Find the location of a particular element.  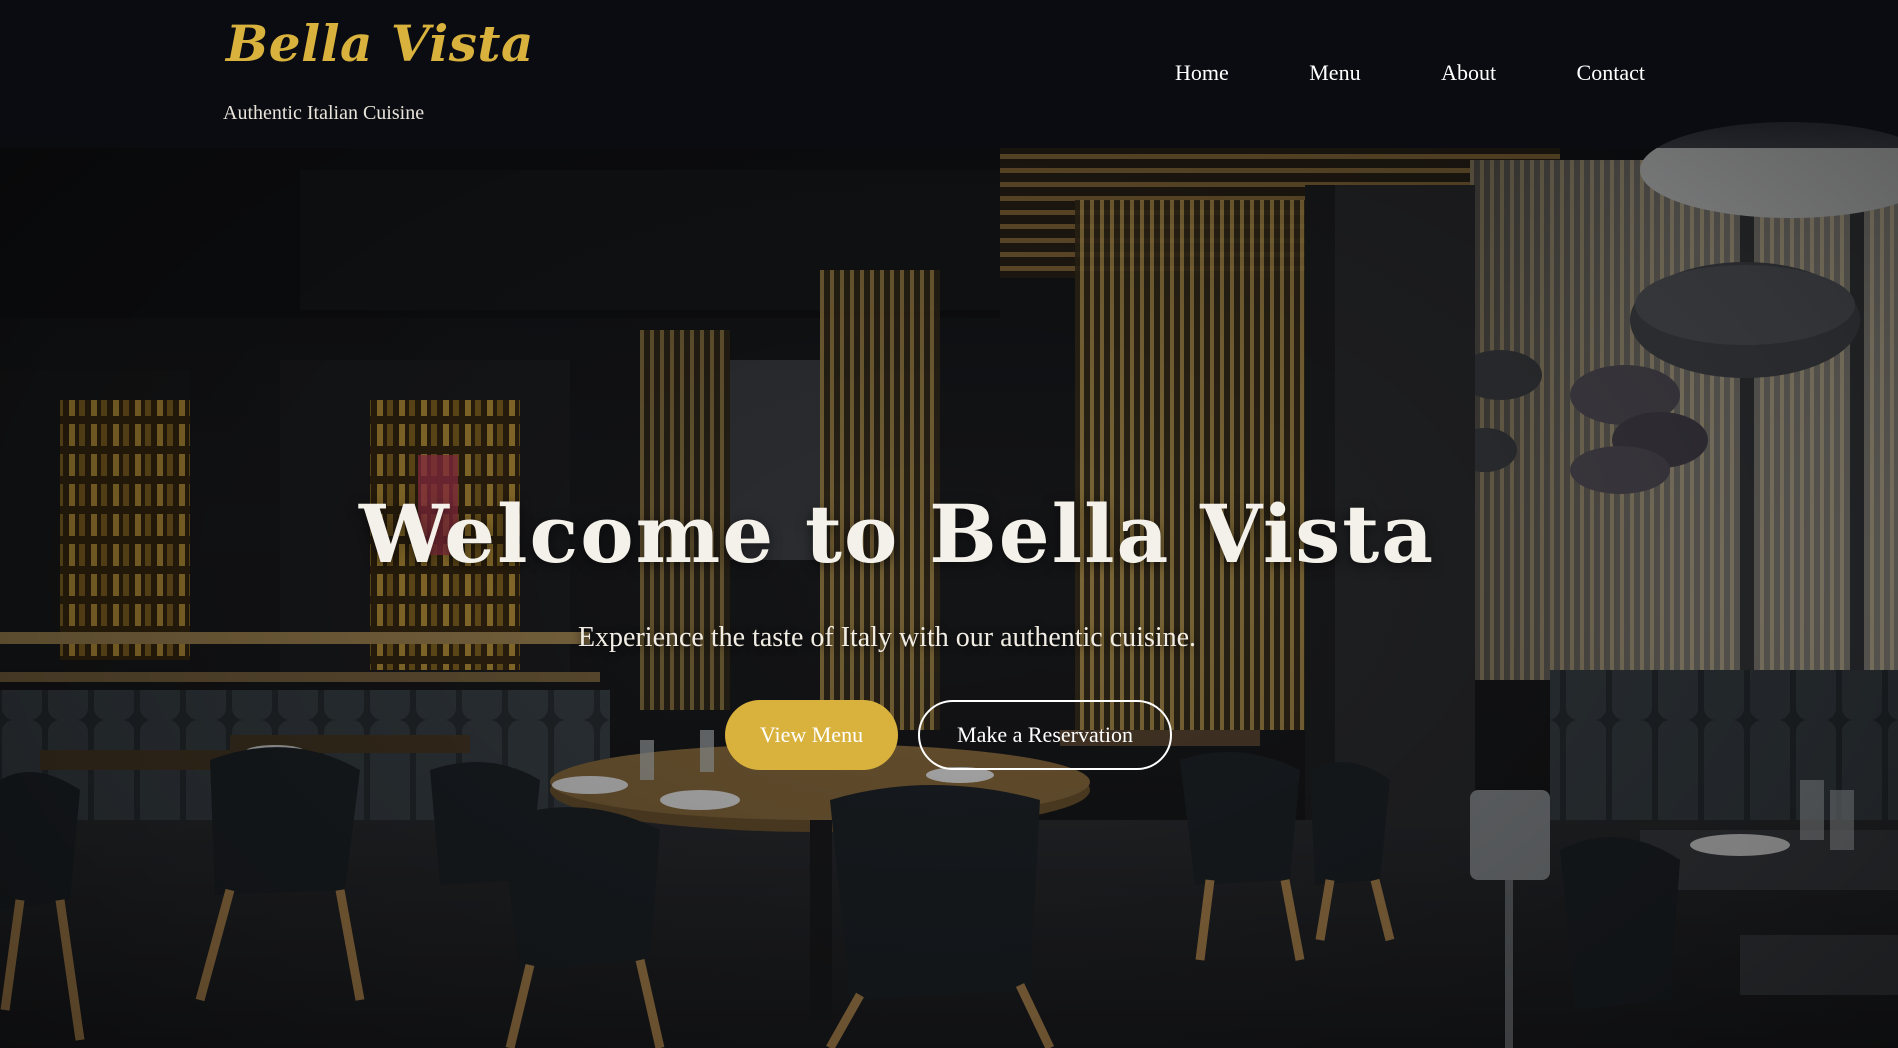

brand-tagline: Authentic Italian Cuisine is located at coordinates (324, 113).